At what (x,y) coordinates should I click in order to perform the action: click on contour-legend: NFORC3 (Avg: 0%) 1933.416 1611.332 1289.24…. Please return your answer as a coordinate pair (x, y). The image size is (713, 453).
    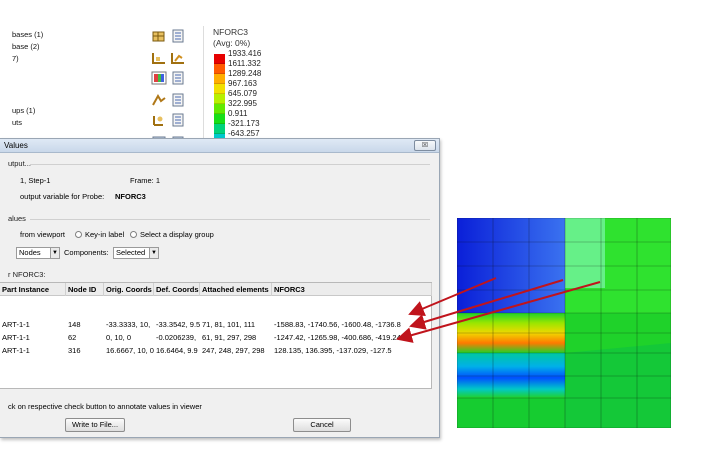
    Looking at the image, I should click on (255, 95).